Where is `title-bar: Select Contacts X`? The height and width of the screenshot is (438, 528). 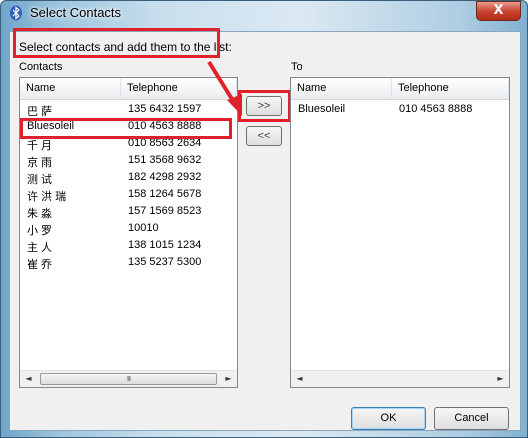
title-bar: Select Contacts X is located at coordinates (264, 13).